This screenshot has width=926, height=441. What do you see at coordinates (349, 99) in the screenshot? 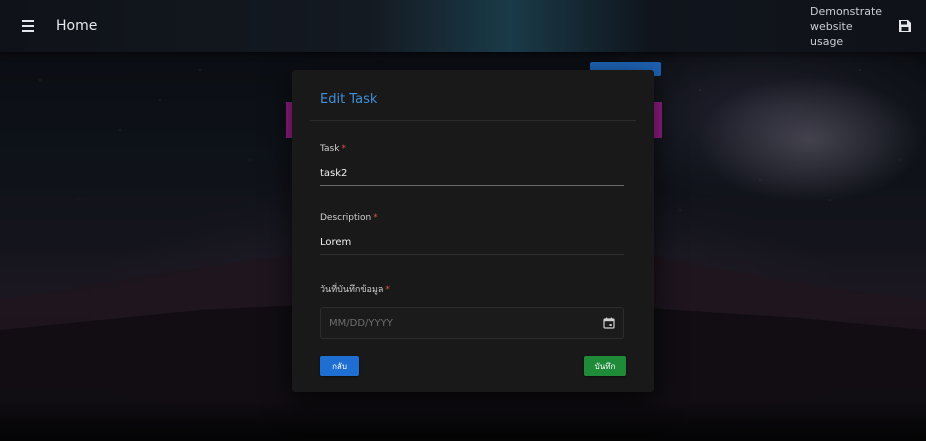
I see `dialog-title: Edit Task` at bounding box center [349, 99].